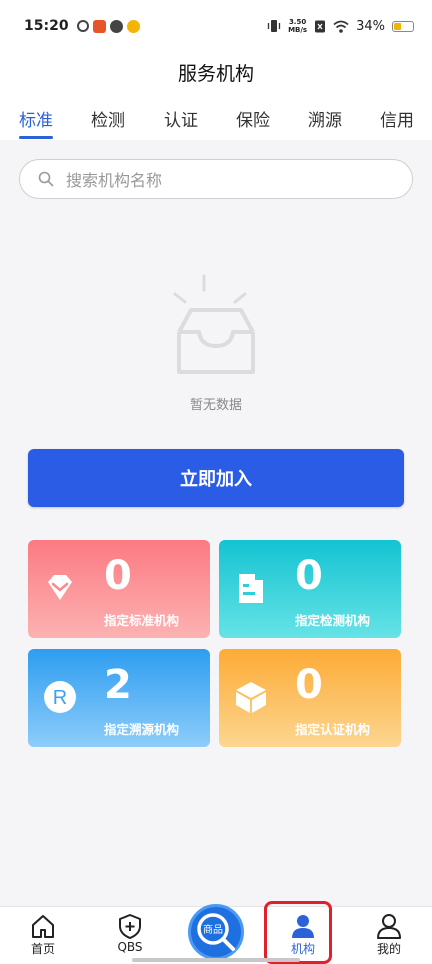 The image size is (432, 964). I want to click on stat-card-standard: 0 指定标准机构, so click(119, 589).